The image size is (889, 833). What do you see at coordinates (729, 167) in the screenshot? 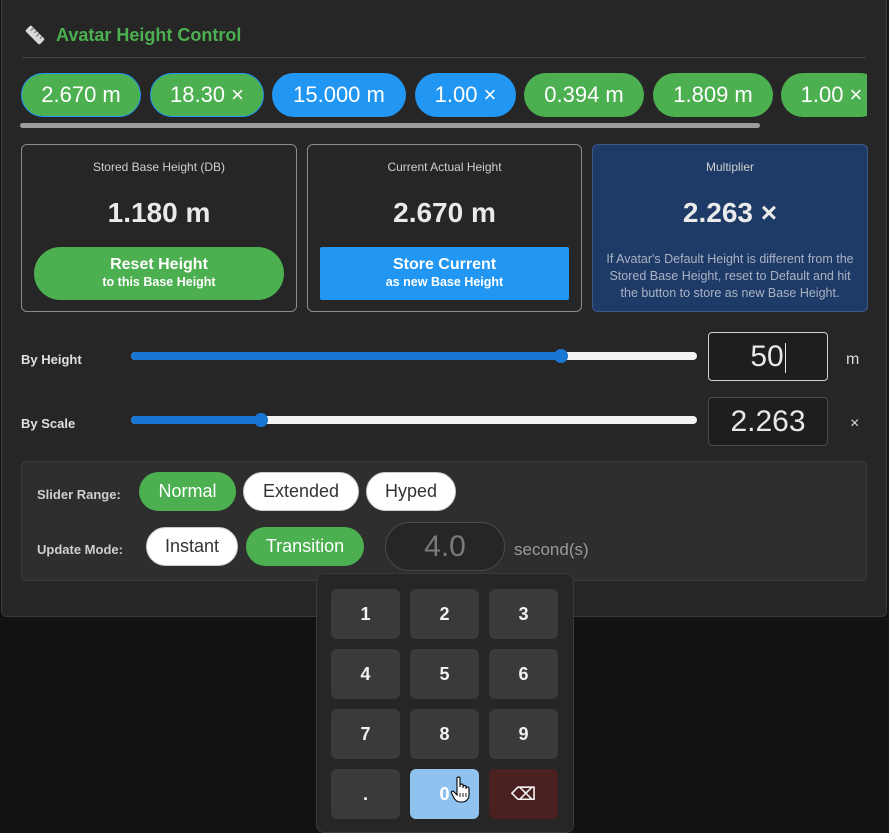
I see `multiplier-label: Multiplier` at bounding box center [729, 167].